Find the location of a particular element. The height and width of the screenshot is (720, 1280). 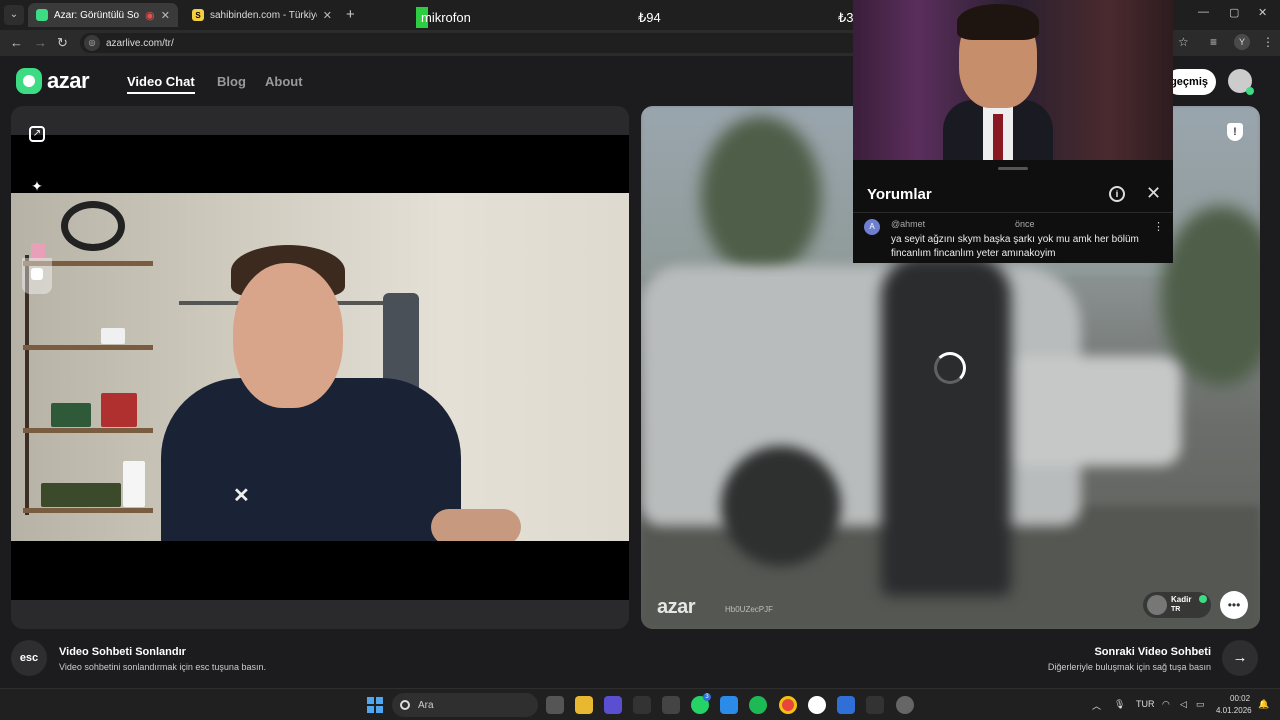

end-chat-title: Video Sohbeti Sonlandır is located at coordinates (122, 652).